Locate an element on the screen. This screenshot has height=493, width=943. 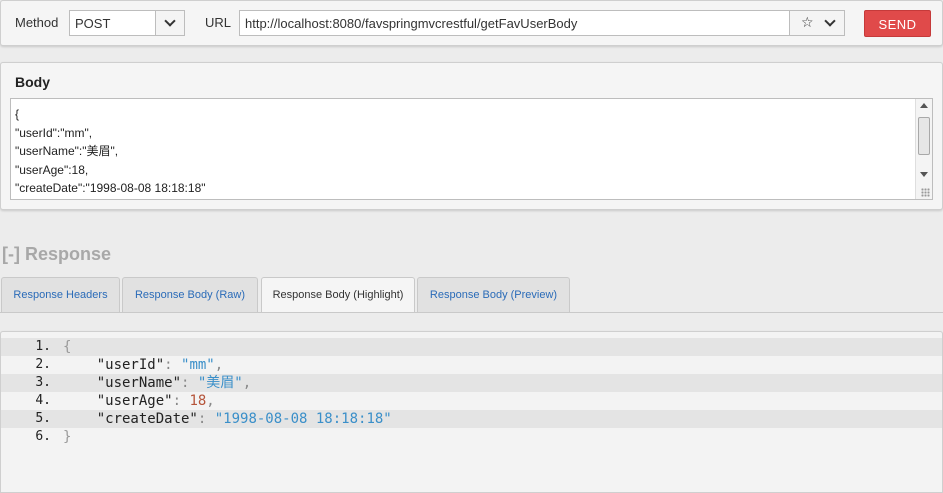
body-line: "createDate":"1998-08-08 18:18:18" is located at coordinates (110, 188).